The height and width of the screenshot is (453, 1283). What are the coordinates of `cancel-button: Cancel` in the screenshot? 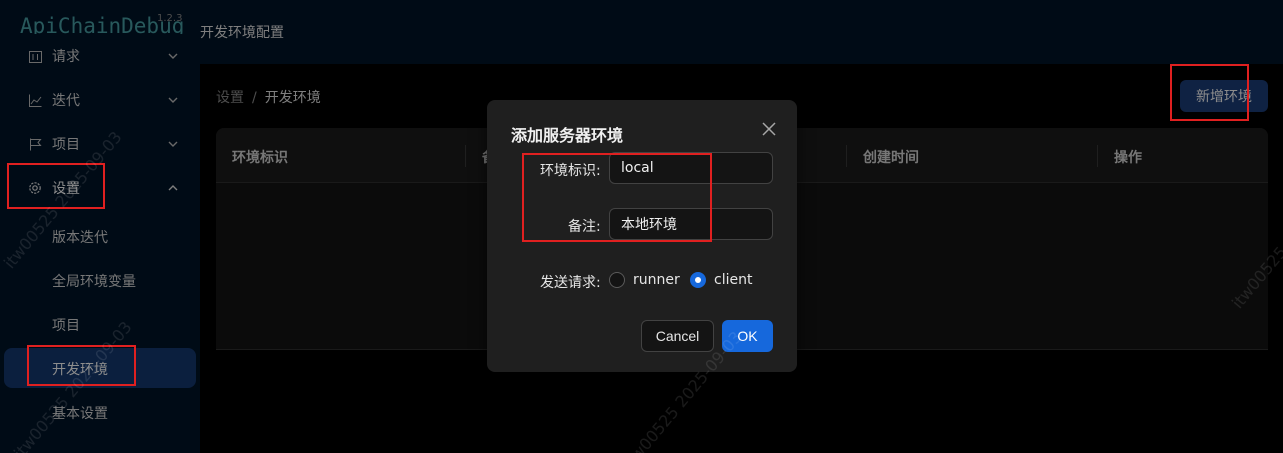 It's located at (677, 336).